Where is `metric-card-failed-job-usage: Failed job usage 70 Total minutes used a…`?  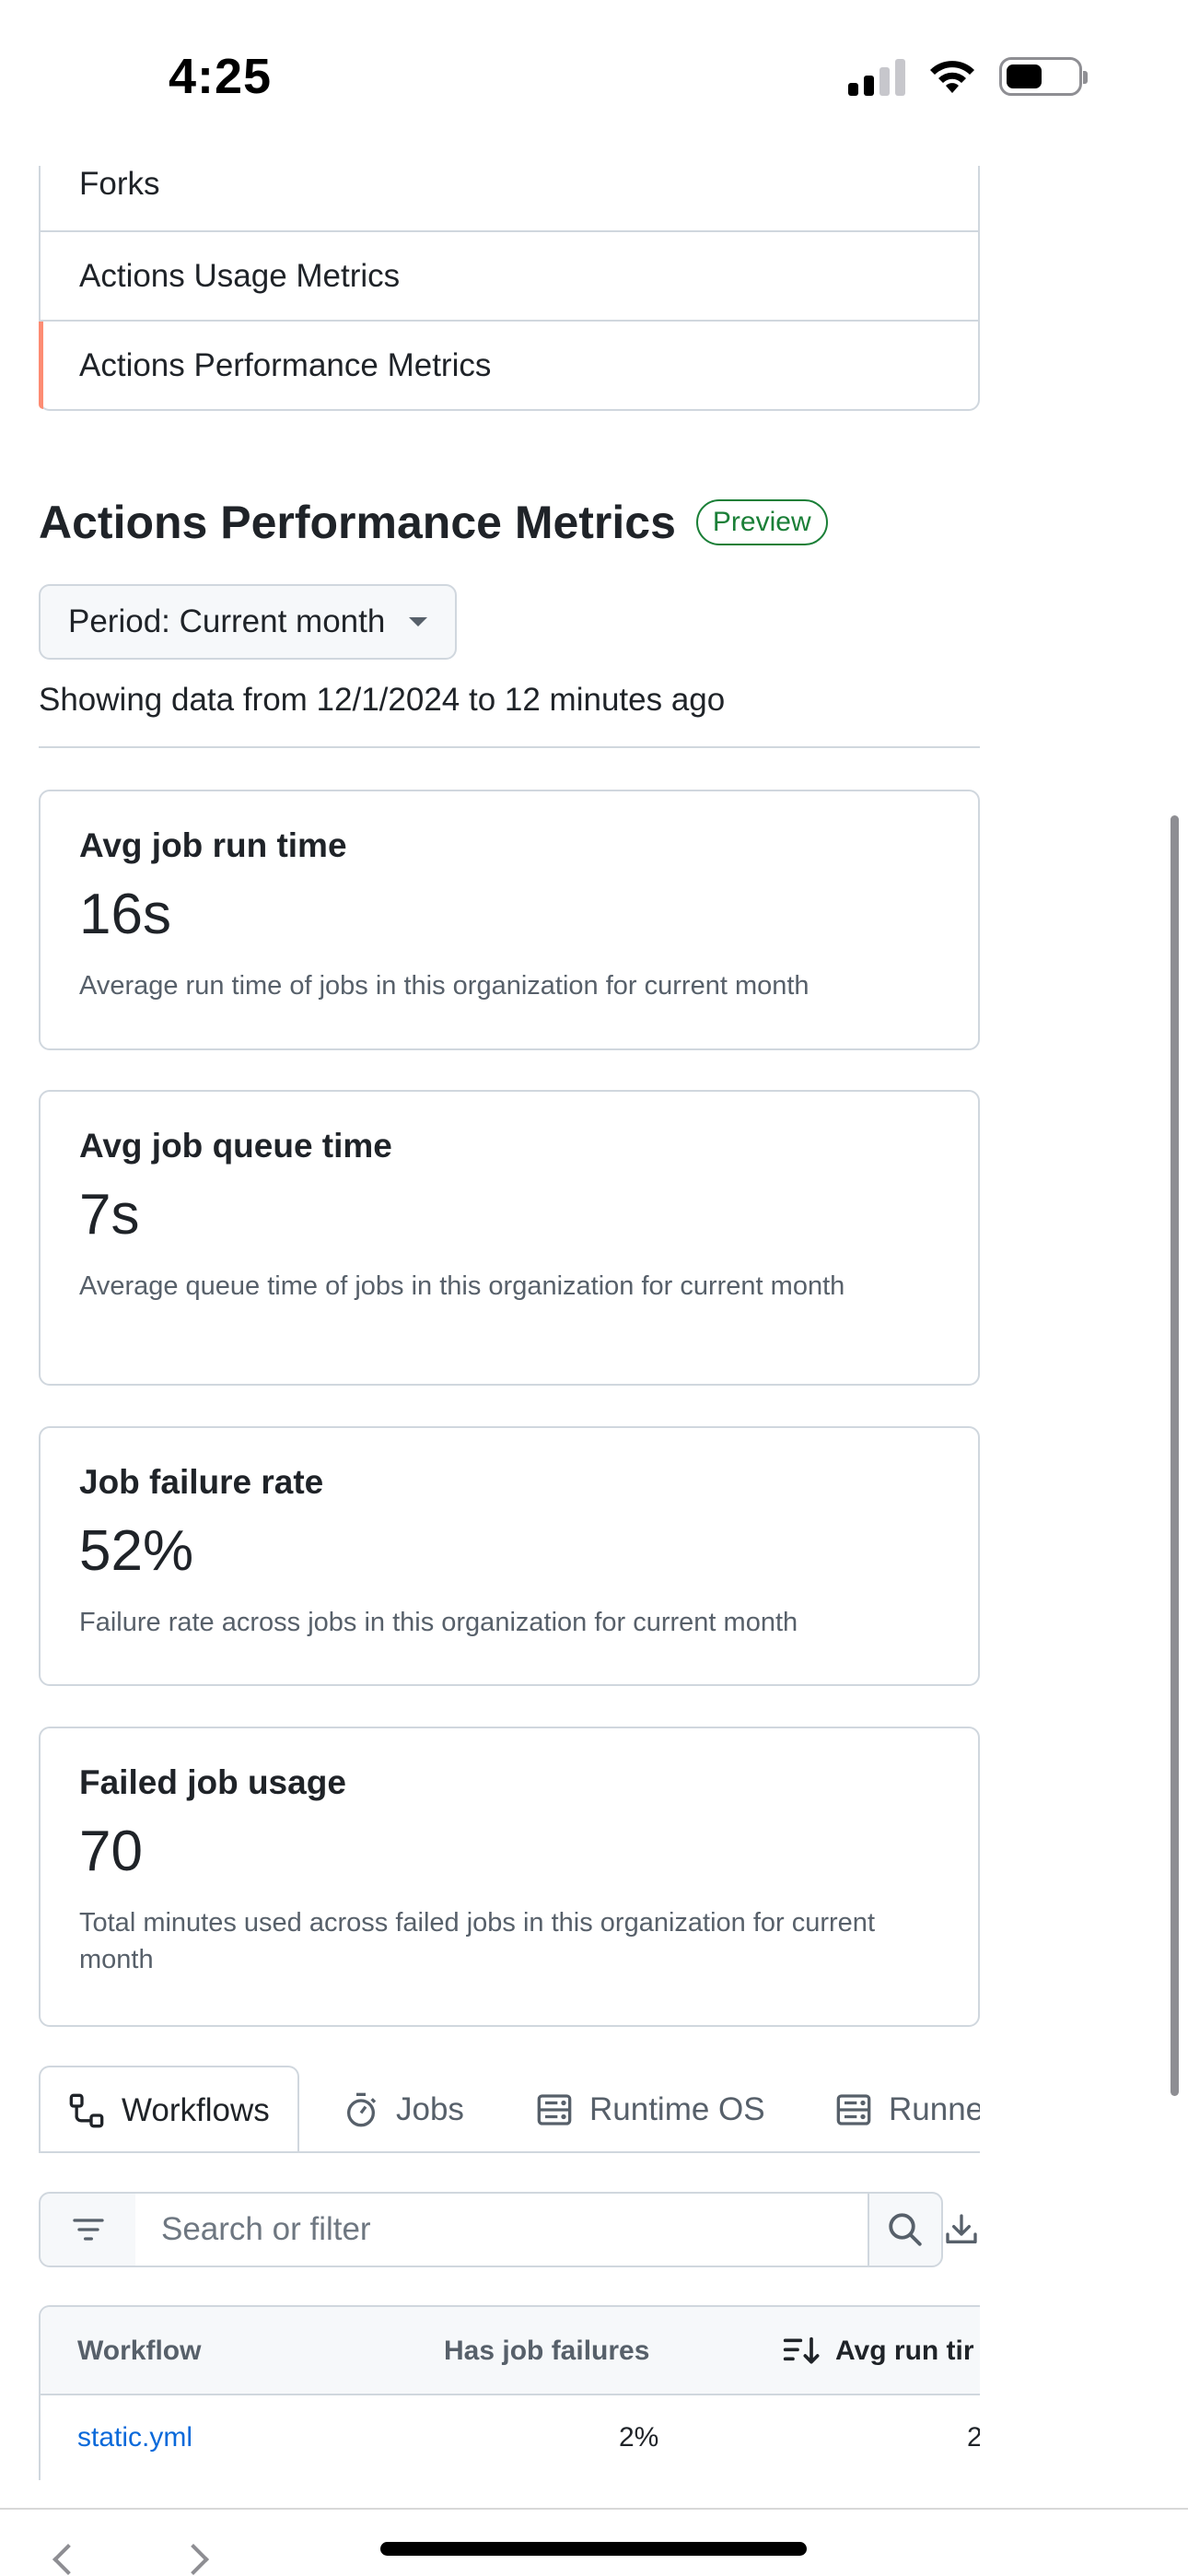
metric-card-failed-job-usage: Failed job usage 70 Total minutes used a… is located at coordinates (510, 1877).